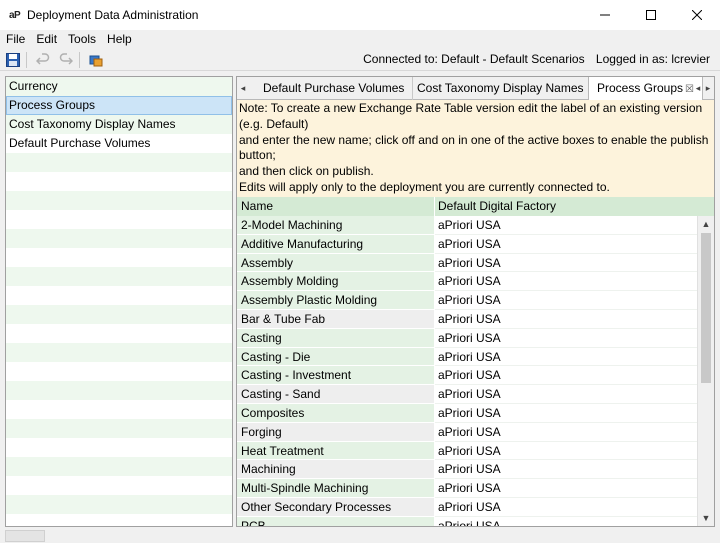 The width and height of the screenshot is (720, 543). I want to click on minimize-button, so click(605, 15).